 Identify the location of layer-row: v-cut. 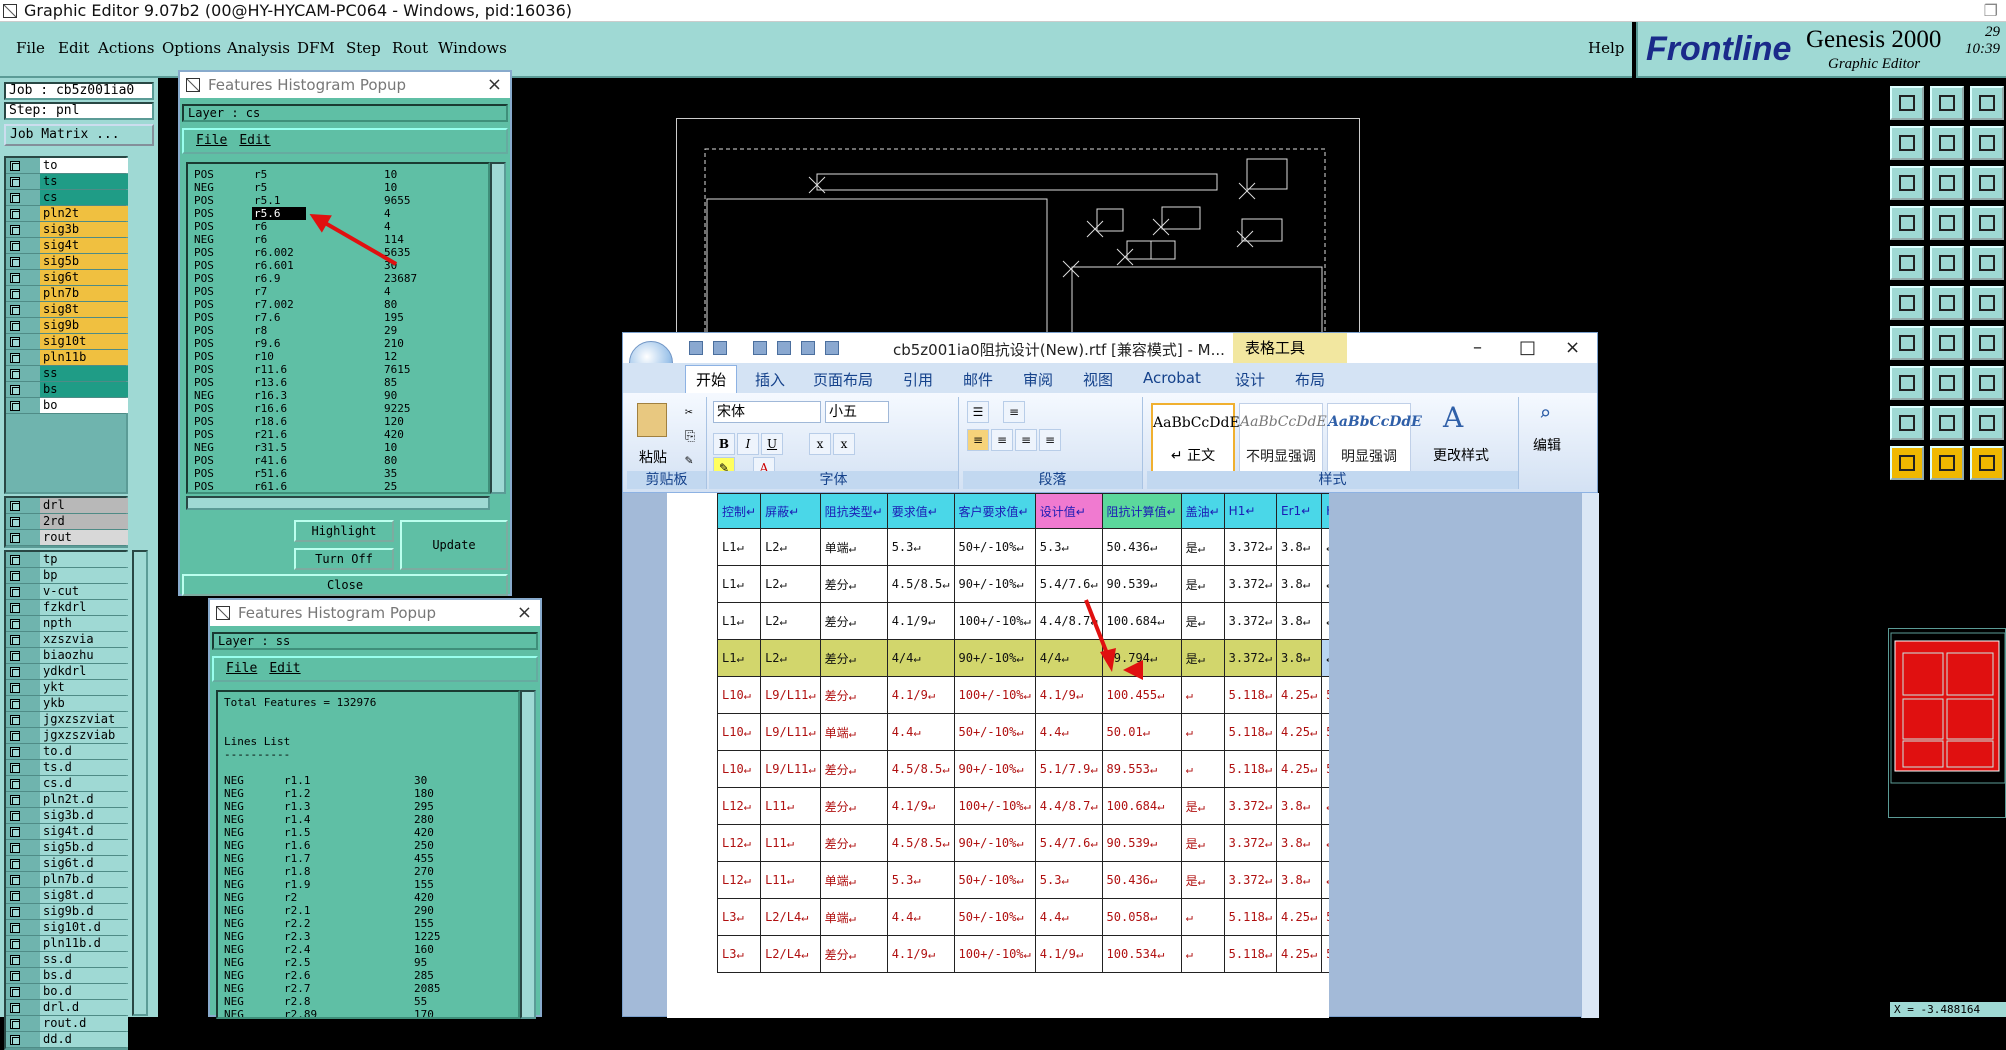
(67, 592).